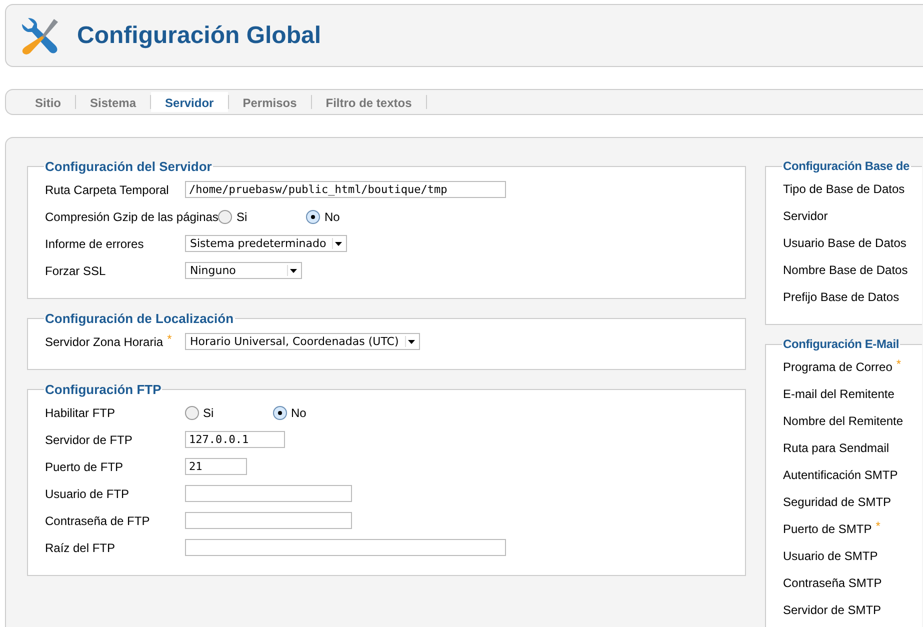 Image resolution: width=923 pixels, height=627 pixels. What do you see at coordinates (48, 102) in the screenshot?
I see `tab: Sitio` at bounding box center [48, 102].